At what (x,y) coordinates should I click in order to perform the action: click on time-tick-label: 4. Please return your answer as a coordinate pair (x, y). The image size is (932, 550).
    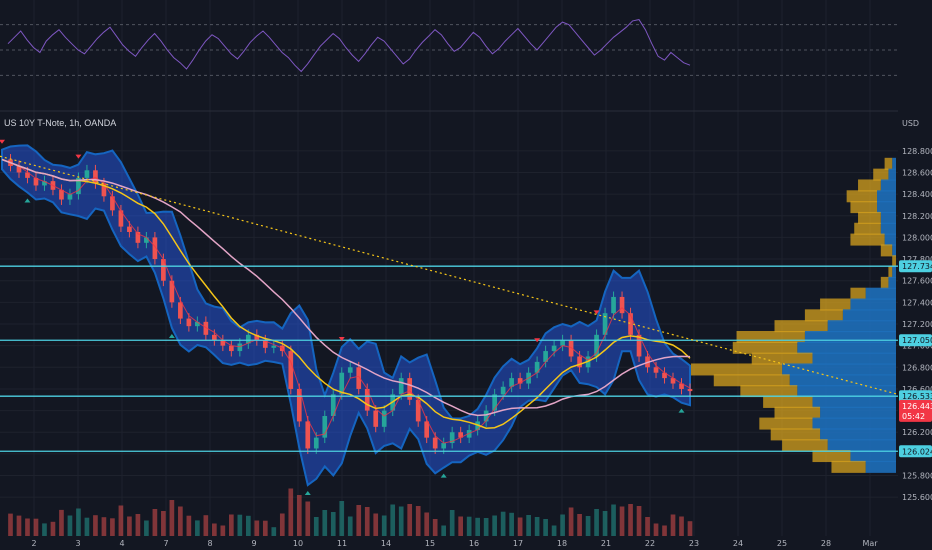
    Looking at the image, I should click on (121, 543).